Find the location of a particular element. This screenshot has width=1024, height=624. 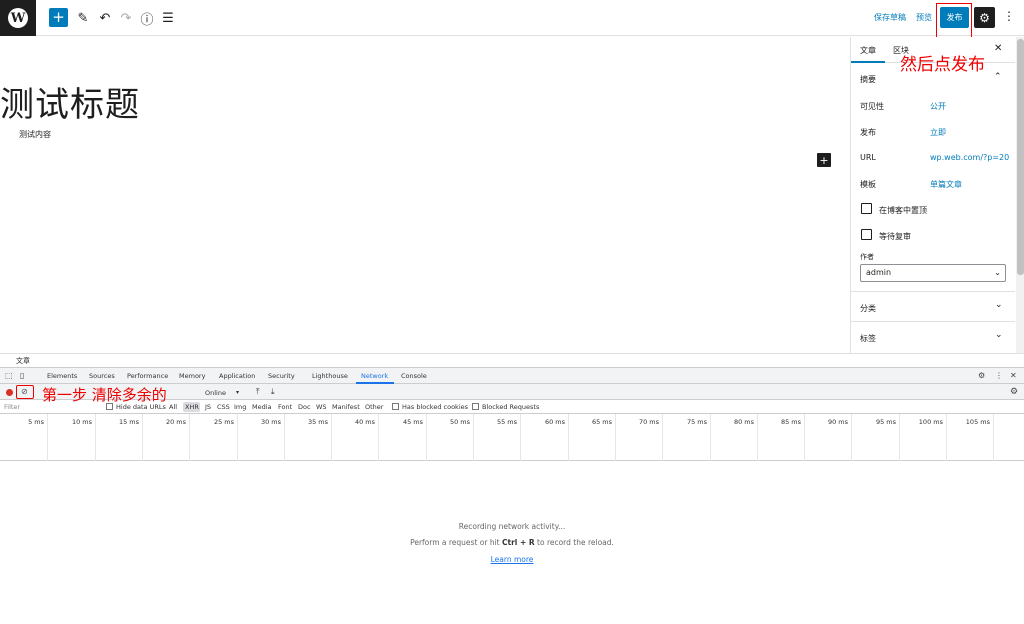

timeline-tick-label: 60 ms is located at coordinates (554, 422).